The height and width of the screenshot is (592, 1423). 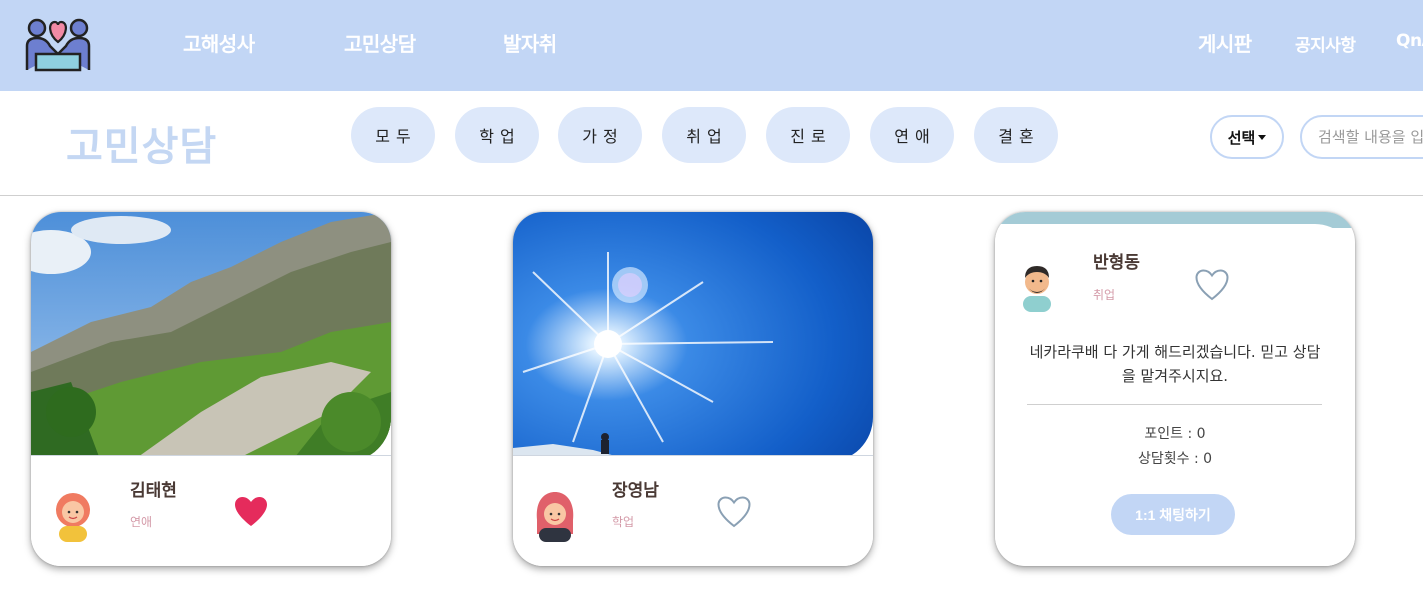 I want to click on card-info: 장영남 학업, so click(x=693, y=510).